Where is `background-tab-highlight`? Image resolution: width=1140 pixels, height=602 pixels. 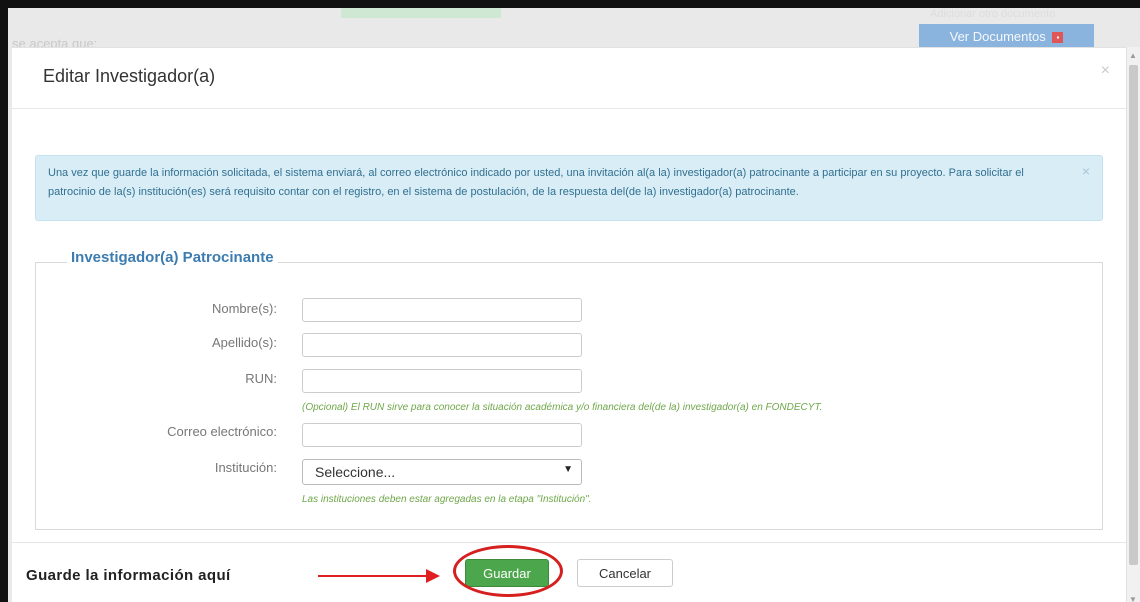
background-tab-highlight is located at coordinates (421, 13).